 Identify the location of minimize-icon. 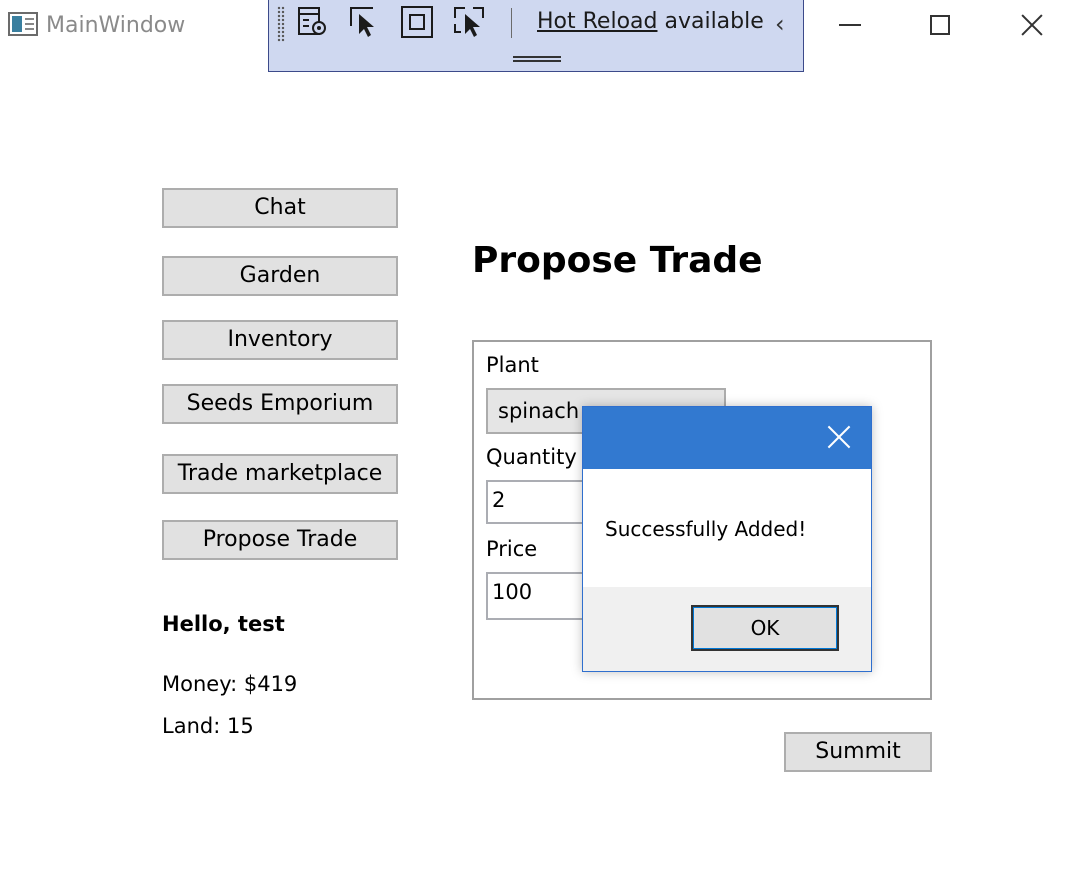
(850, 25).